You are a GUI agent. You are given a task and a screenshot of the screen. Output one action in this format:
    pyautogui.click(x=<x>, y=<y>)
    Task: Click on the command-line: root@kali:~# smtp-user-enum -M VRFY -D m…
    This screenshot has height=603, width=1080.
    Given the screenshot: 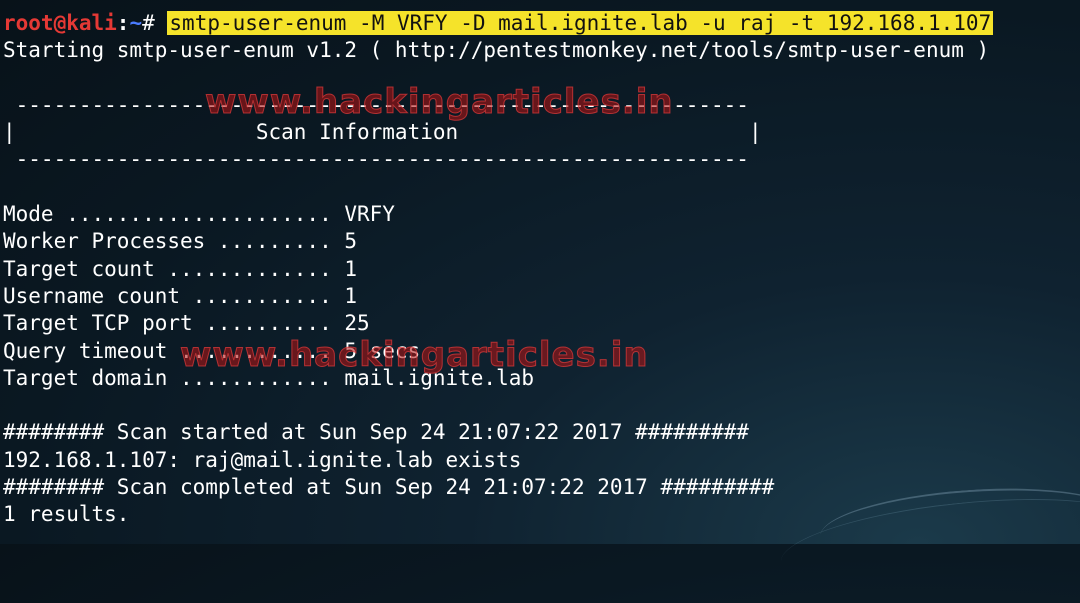 What is the action you would take?
    pyautogui.click(x=540, y=23)
    